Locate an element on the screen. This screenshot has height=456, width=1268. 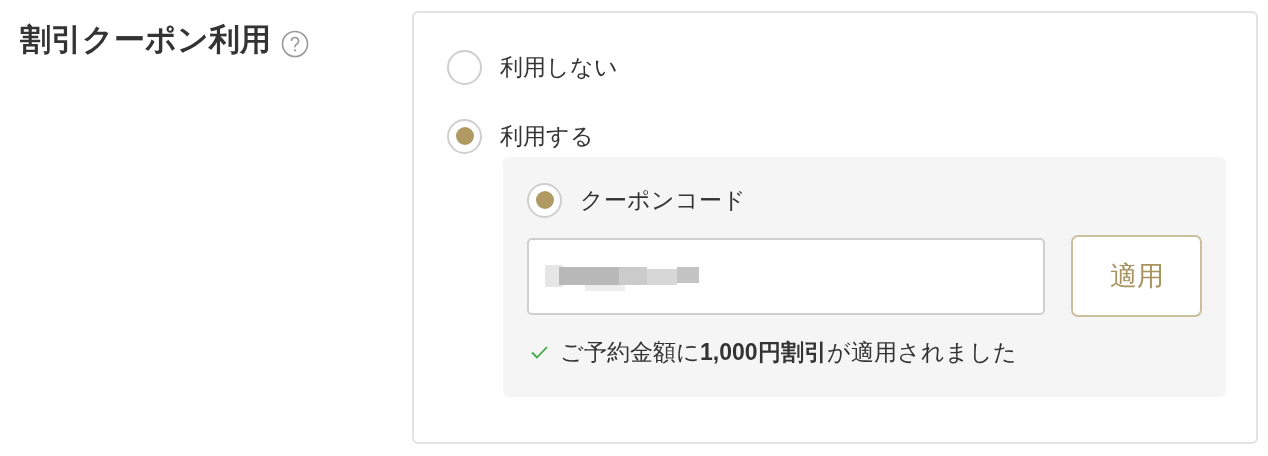
option-label: クーポンコード is located at coordinates (663, 200).